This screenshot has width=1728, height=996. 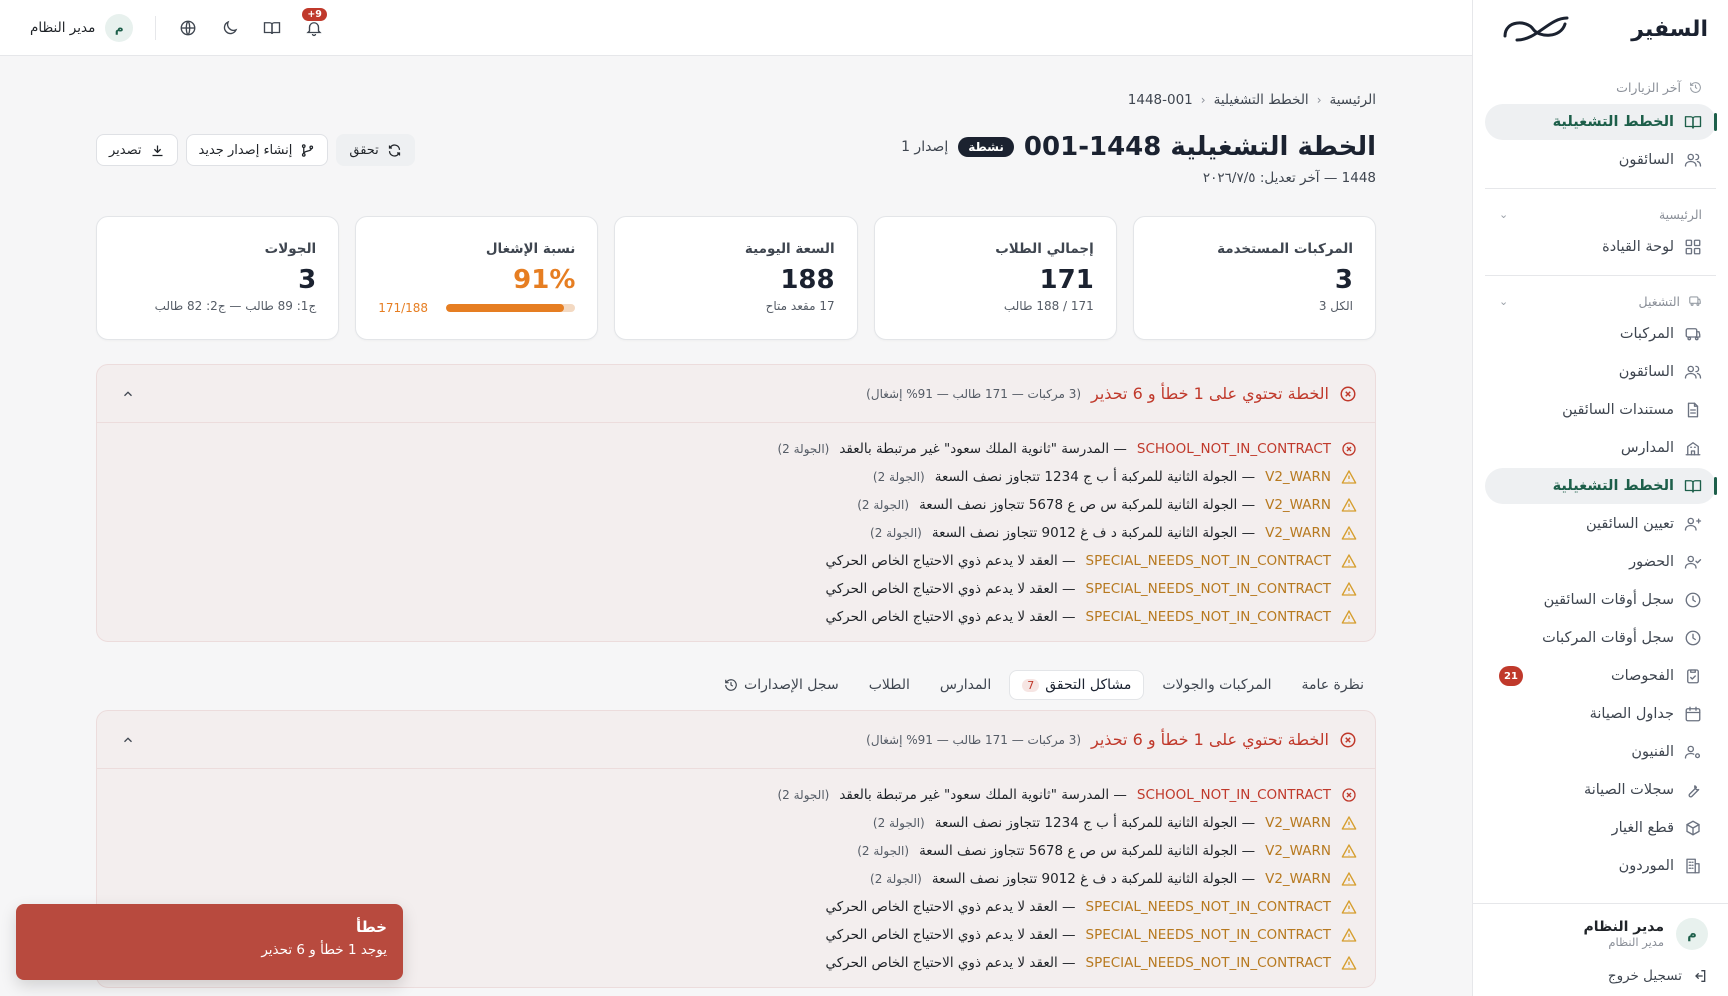 What do you see at coordinates (1600, 87) in the screenshot?
I see `recent-visits-header: آخر الزيارات` at bounding box center [1600, 87].